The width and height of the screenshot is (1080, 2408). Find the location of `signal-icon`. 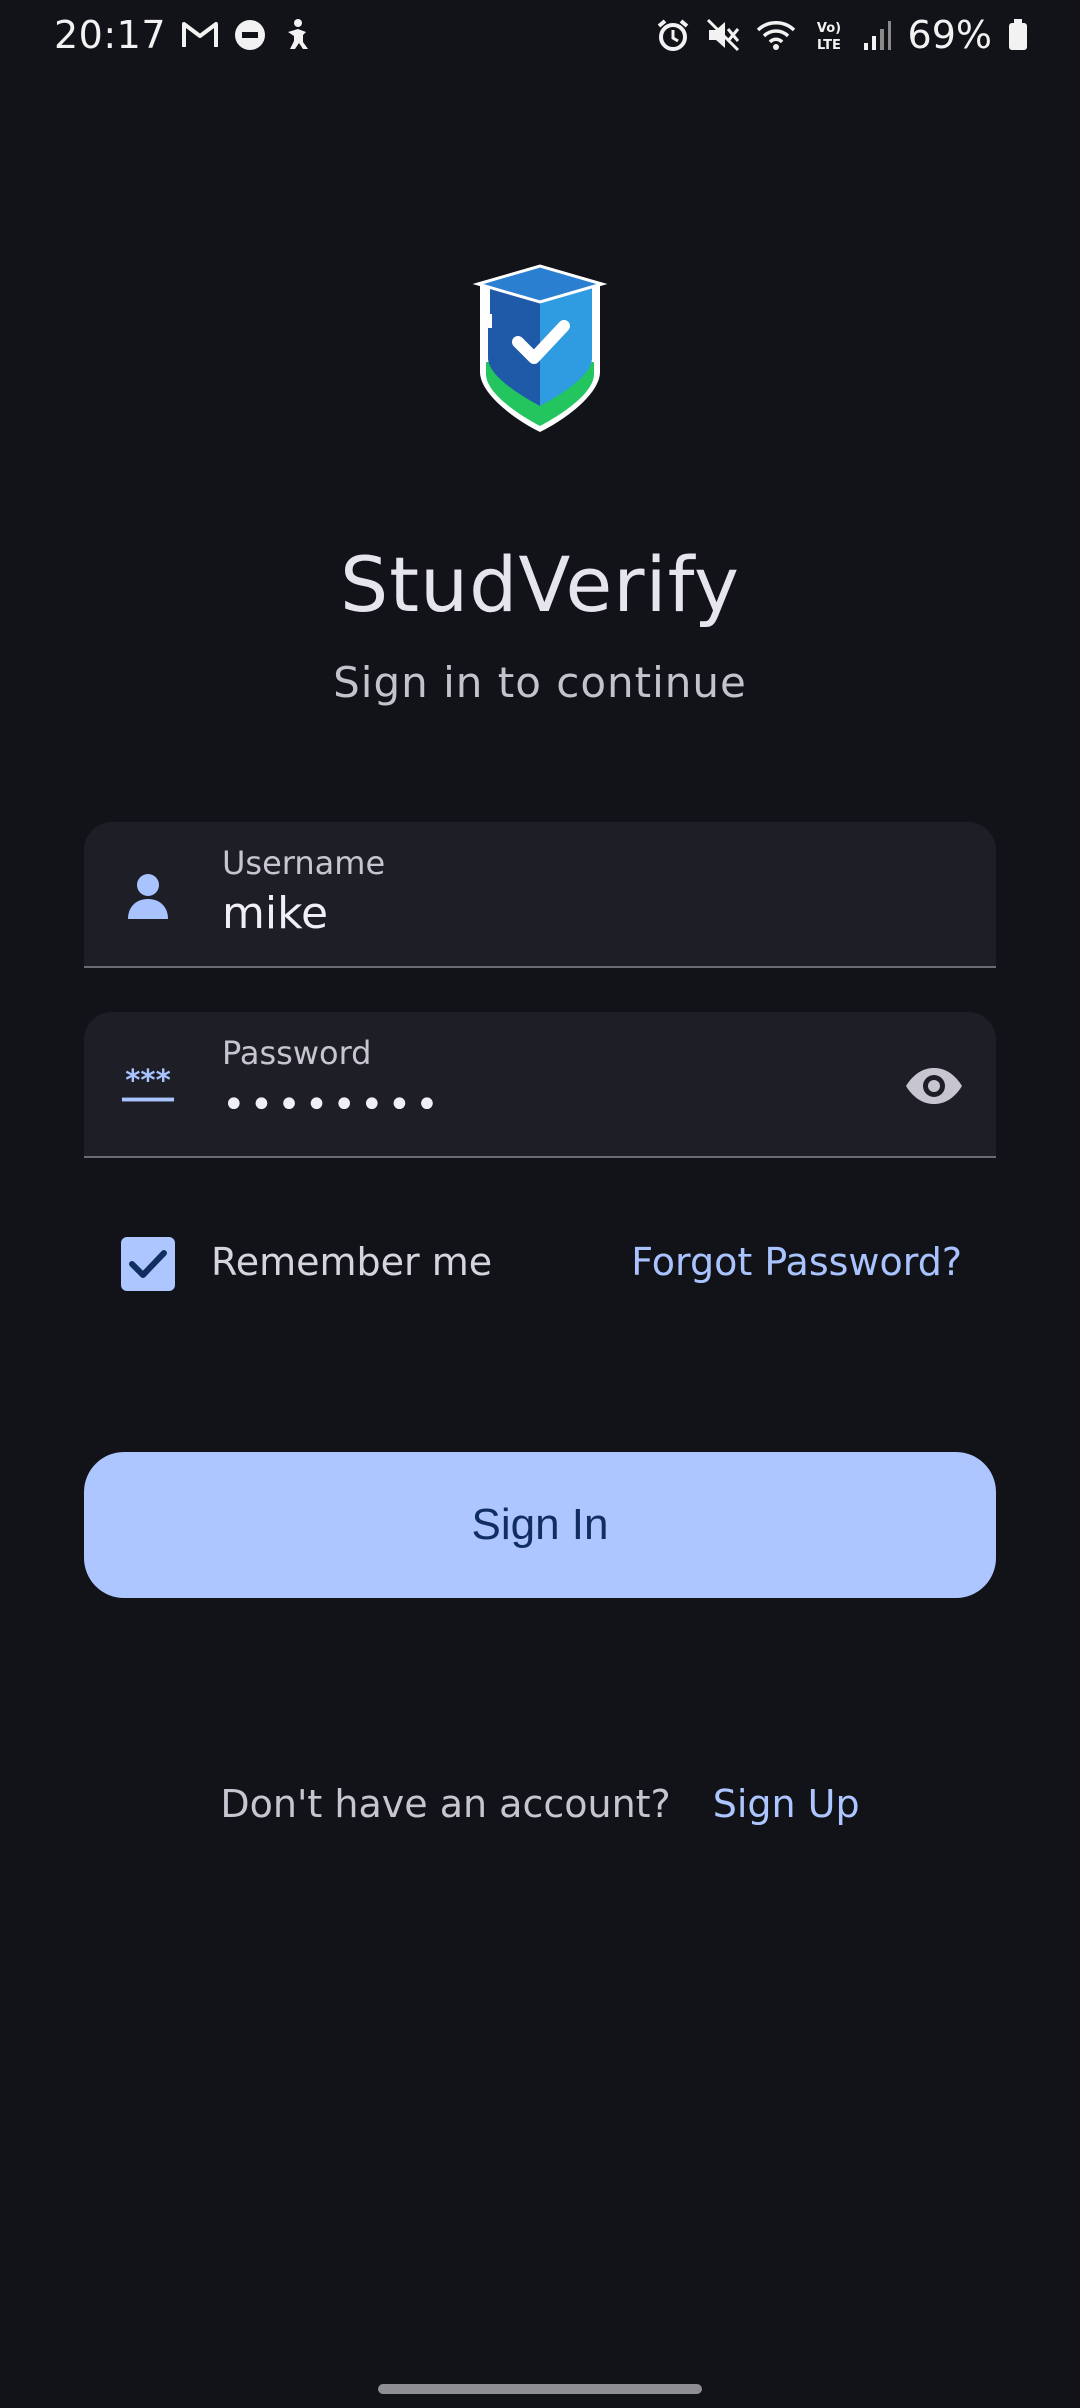

signal-icon is located at coordinates (877, 35).